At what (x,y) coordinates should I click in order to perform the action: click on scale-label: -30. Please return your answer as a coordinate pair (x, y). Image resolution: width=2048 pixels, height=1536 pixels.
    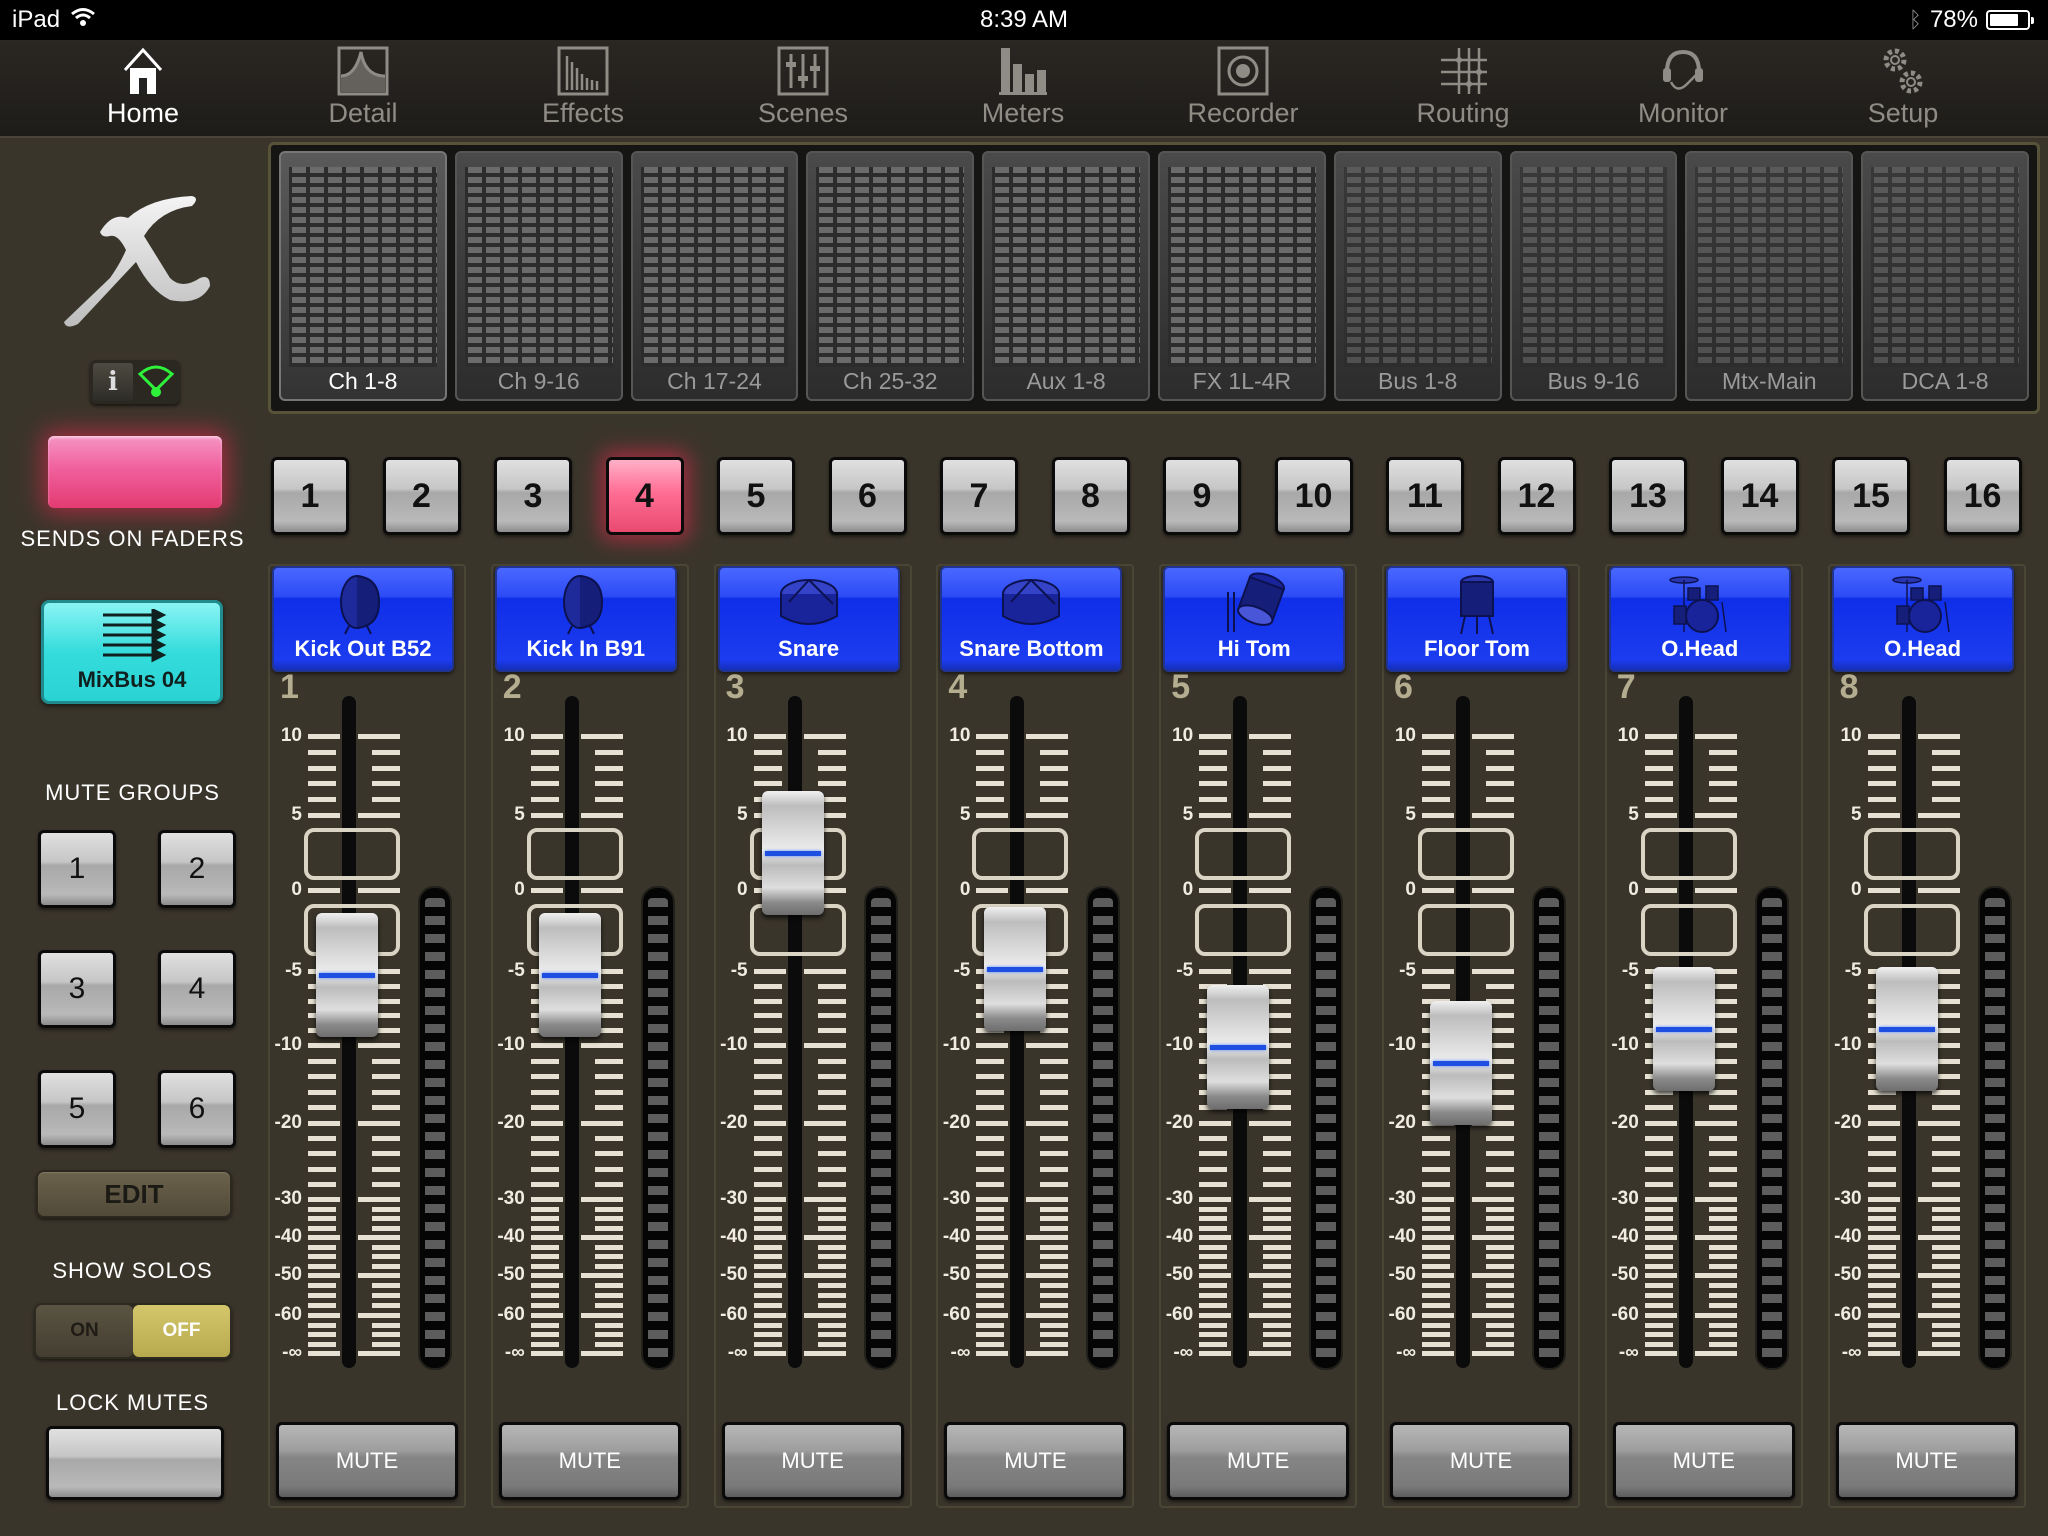
    Looking at the image, I should click on (288, 1198).